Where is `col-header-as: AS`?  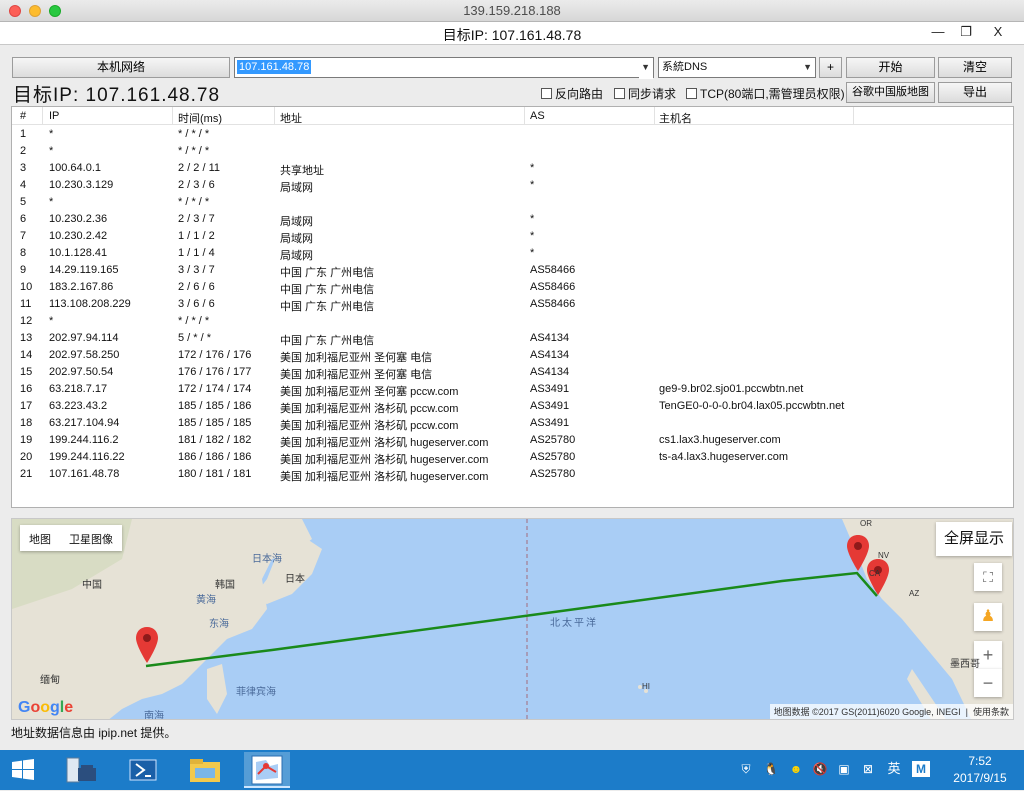
col-header-as: AS is located at coordinates (537, 116).